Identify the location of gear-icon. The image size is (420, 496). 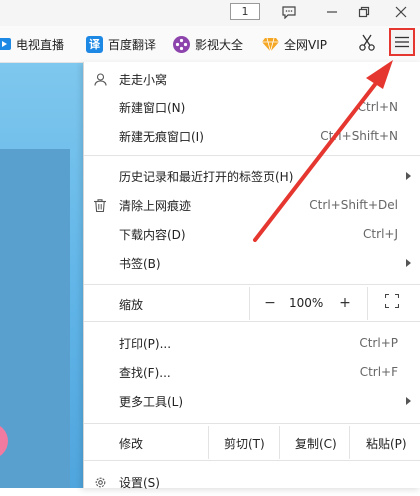
(100, 482).